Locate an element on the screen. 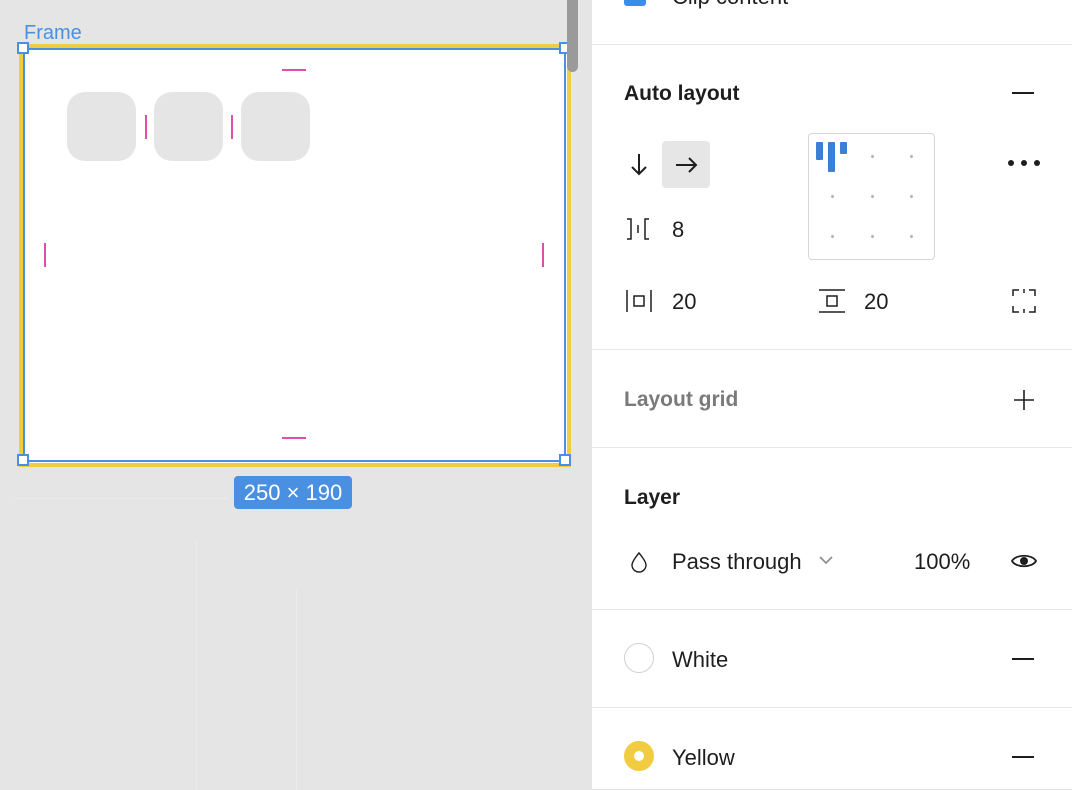 The height and width of the screenshot is (790, 1072). chevron-down-icon is located at coordinates (826, 560).